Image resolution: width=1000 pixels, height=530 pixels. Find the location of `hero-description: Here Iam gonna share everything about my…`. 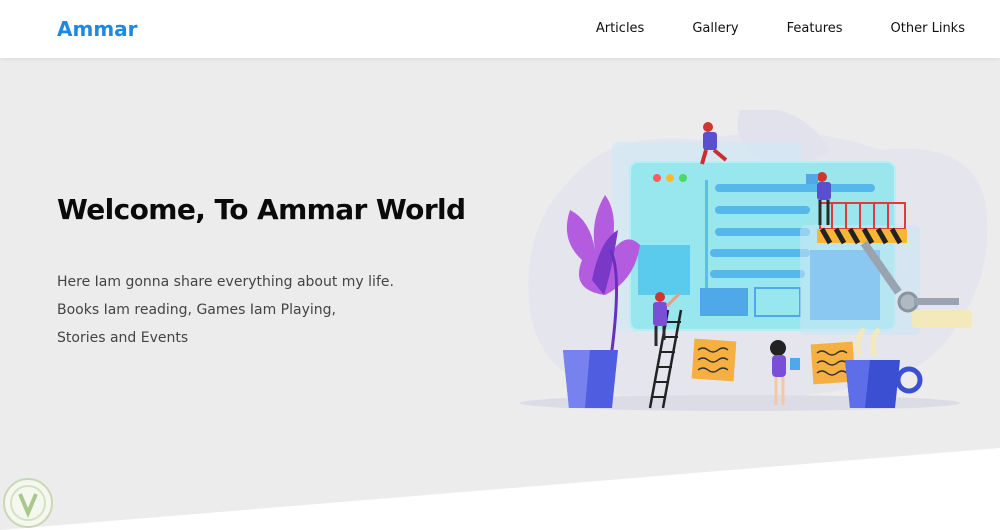

hero-description: Here Iam gonna share everything about my… is located at coordinates (225, 310).